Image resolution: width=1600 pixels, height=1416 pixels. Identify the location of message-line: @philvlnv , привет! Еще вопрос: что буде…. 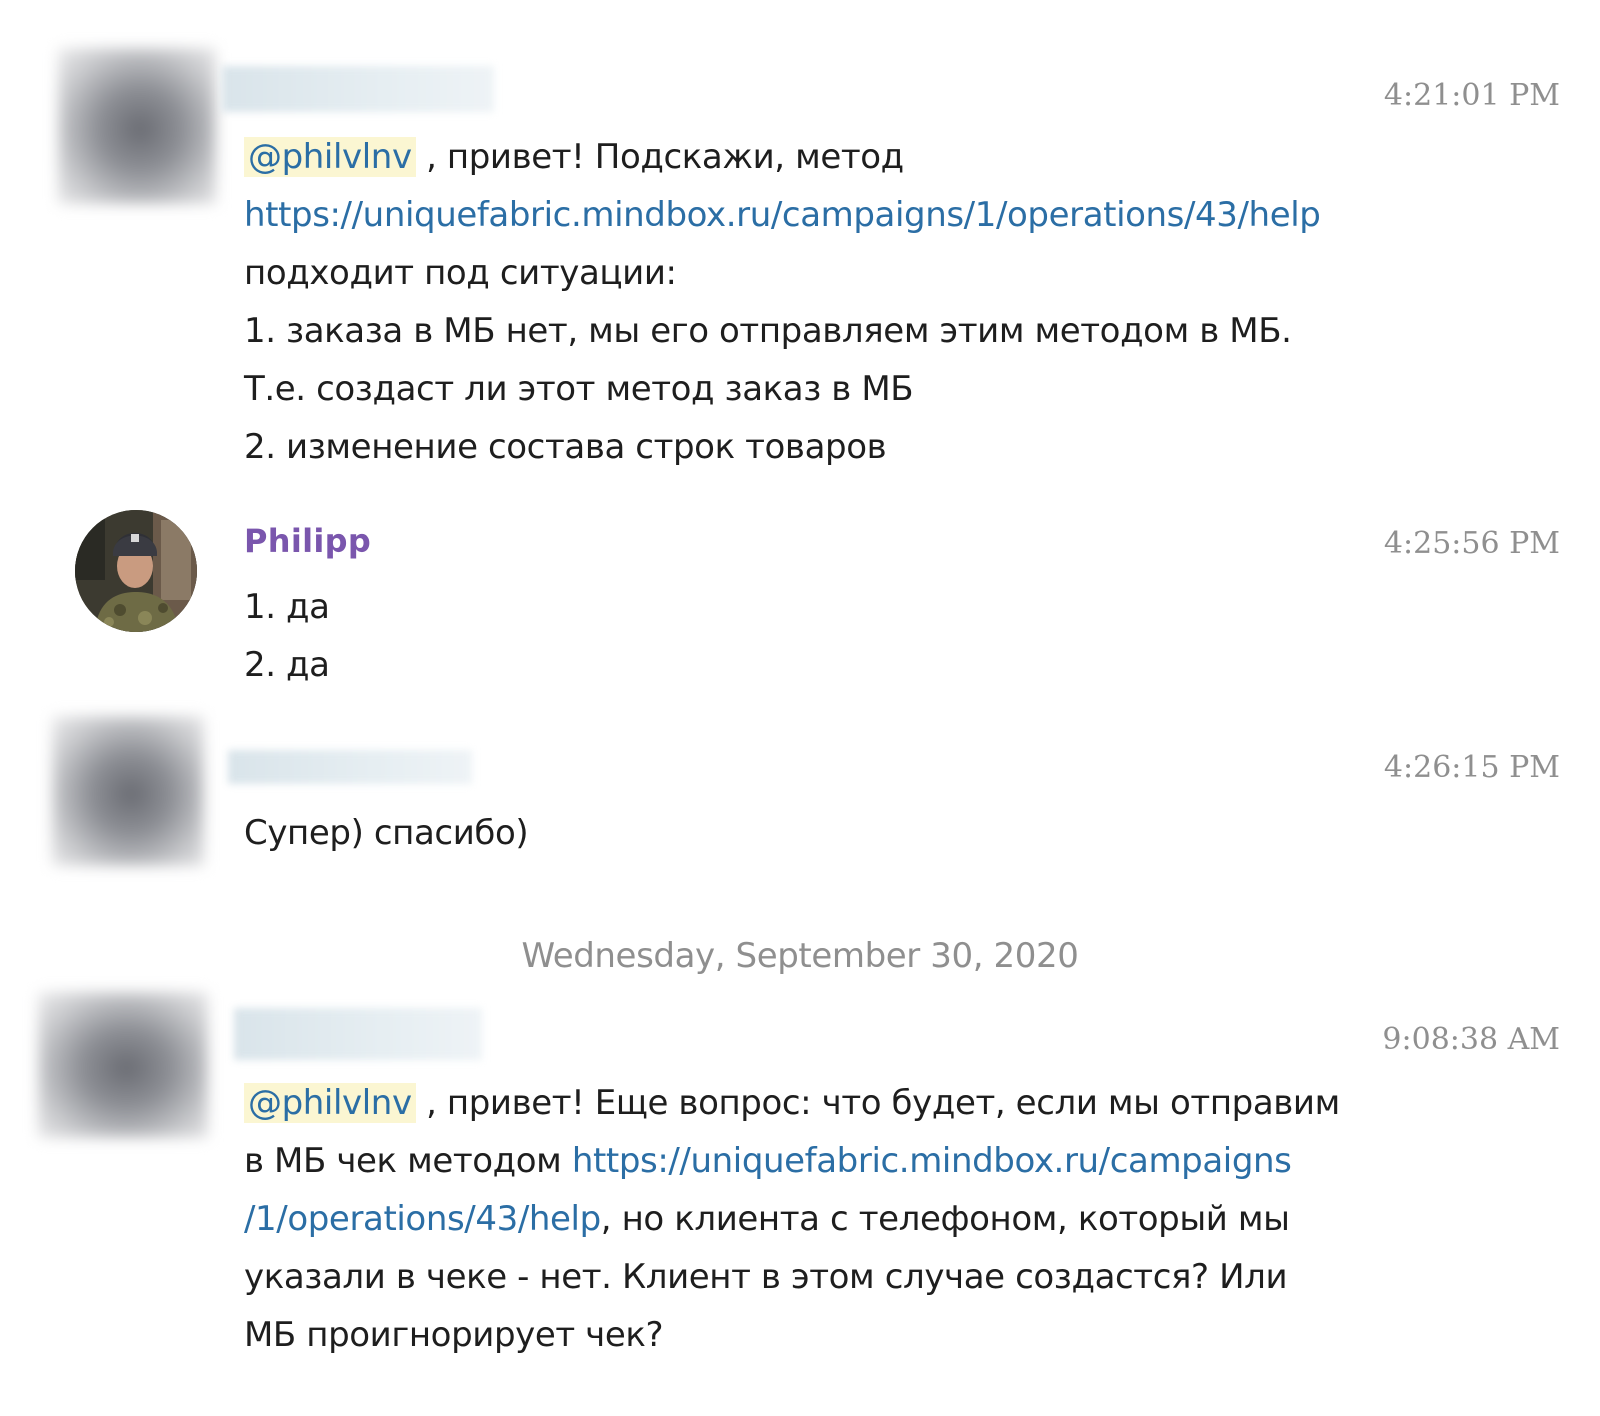
(792, 1103).